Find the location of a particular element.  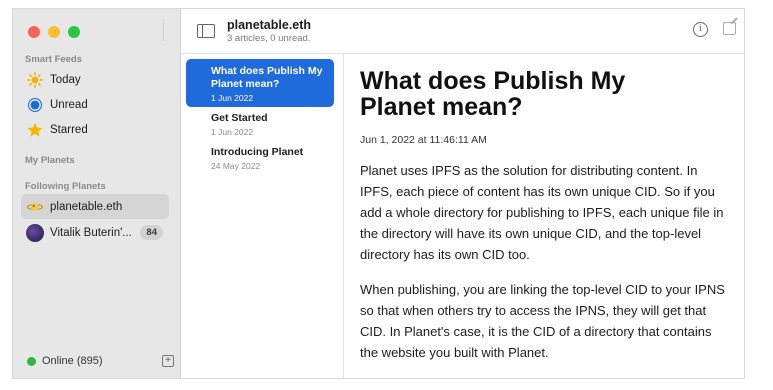

close-button is located at coordinates (34, 32).